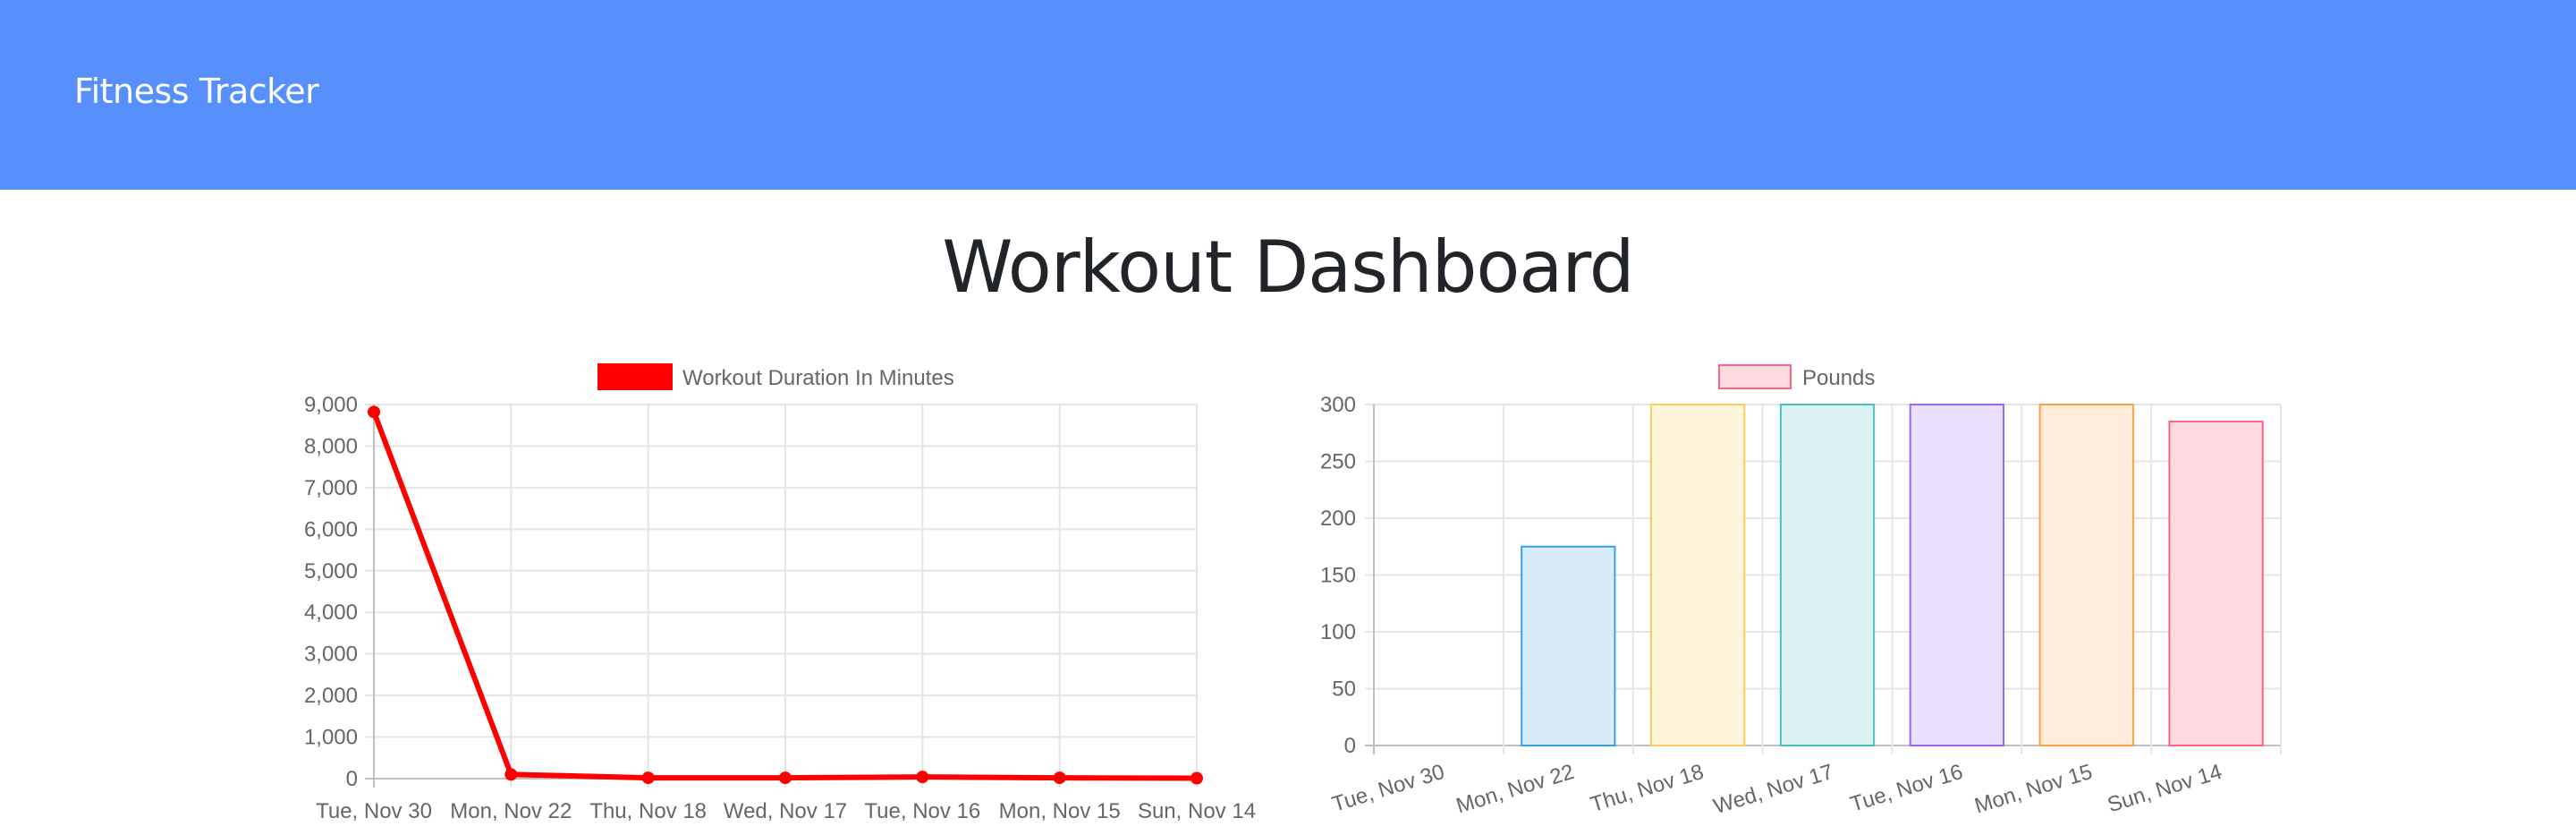 This screenshot has width=2576, height=835. Describe the element at coordinates (1338, 519) in the screenshot. I see `y-tick-label: 200` at that location.